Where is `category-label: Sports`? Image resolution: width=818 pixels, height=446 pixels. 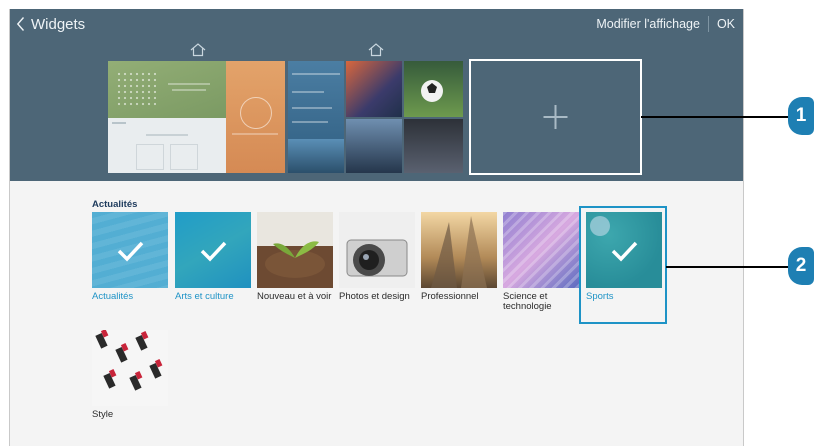
category-label: Sports is located at coordinates (600, 296).